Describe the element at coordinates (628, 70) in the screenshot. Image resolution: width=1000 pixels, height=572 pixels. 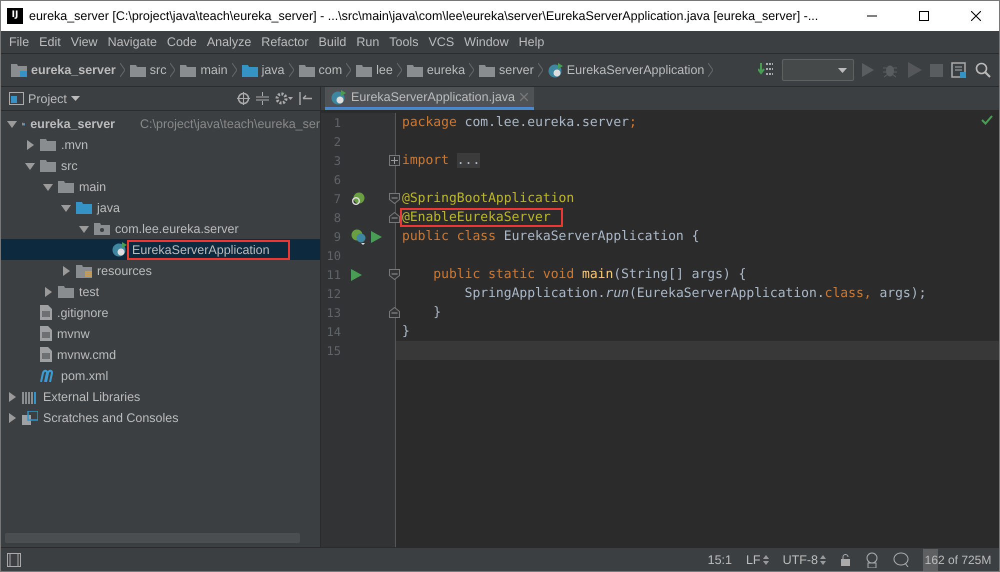
I see `breadcrumb: EurekaServerApplication` at that location.